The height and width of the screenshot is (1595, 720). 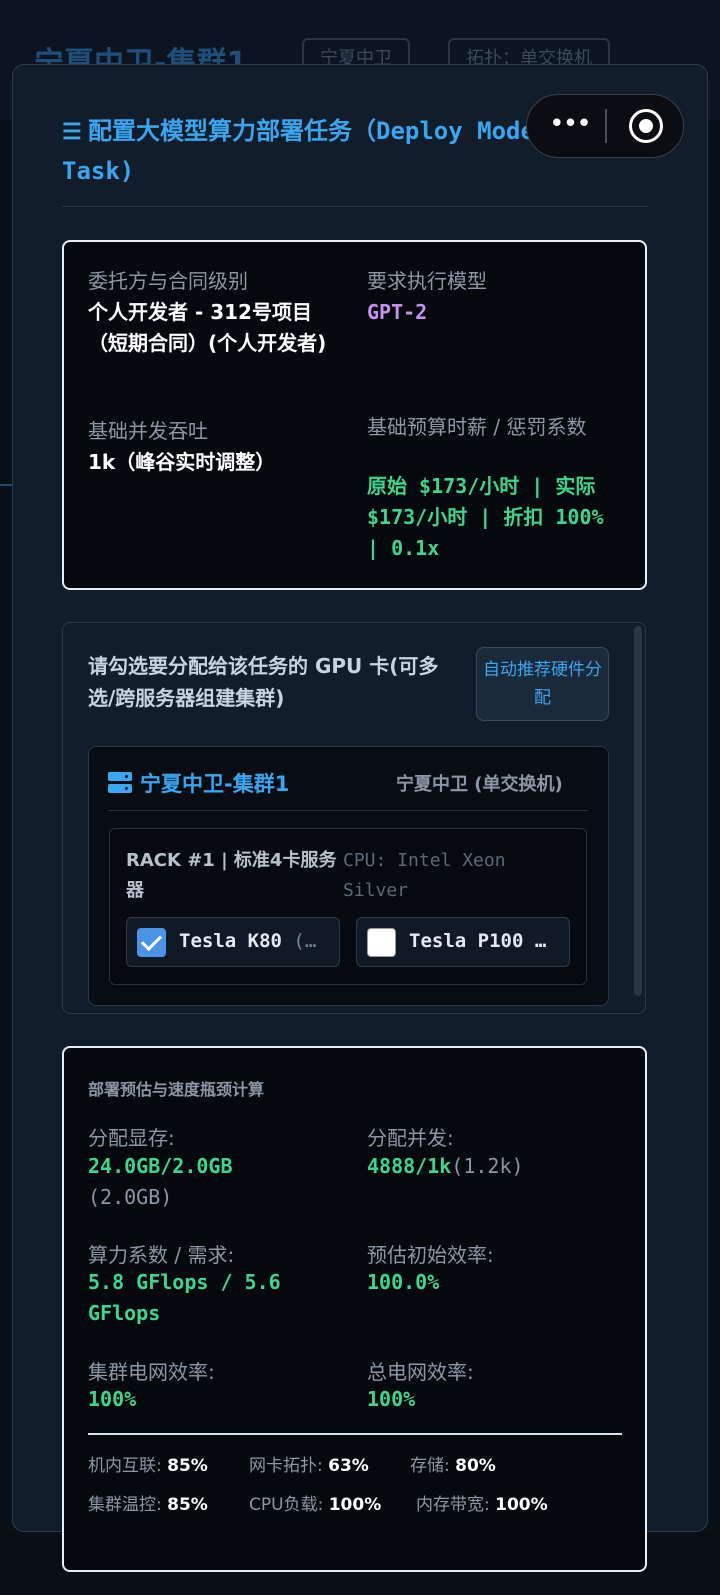 What do you see at coordinates (230, 941) in the screenshot?
I see `gpu-name: Tesla K80` at bounding box center [230, 941].